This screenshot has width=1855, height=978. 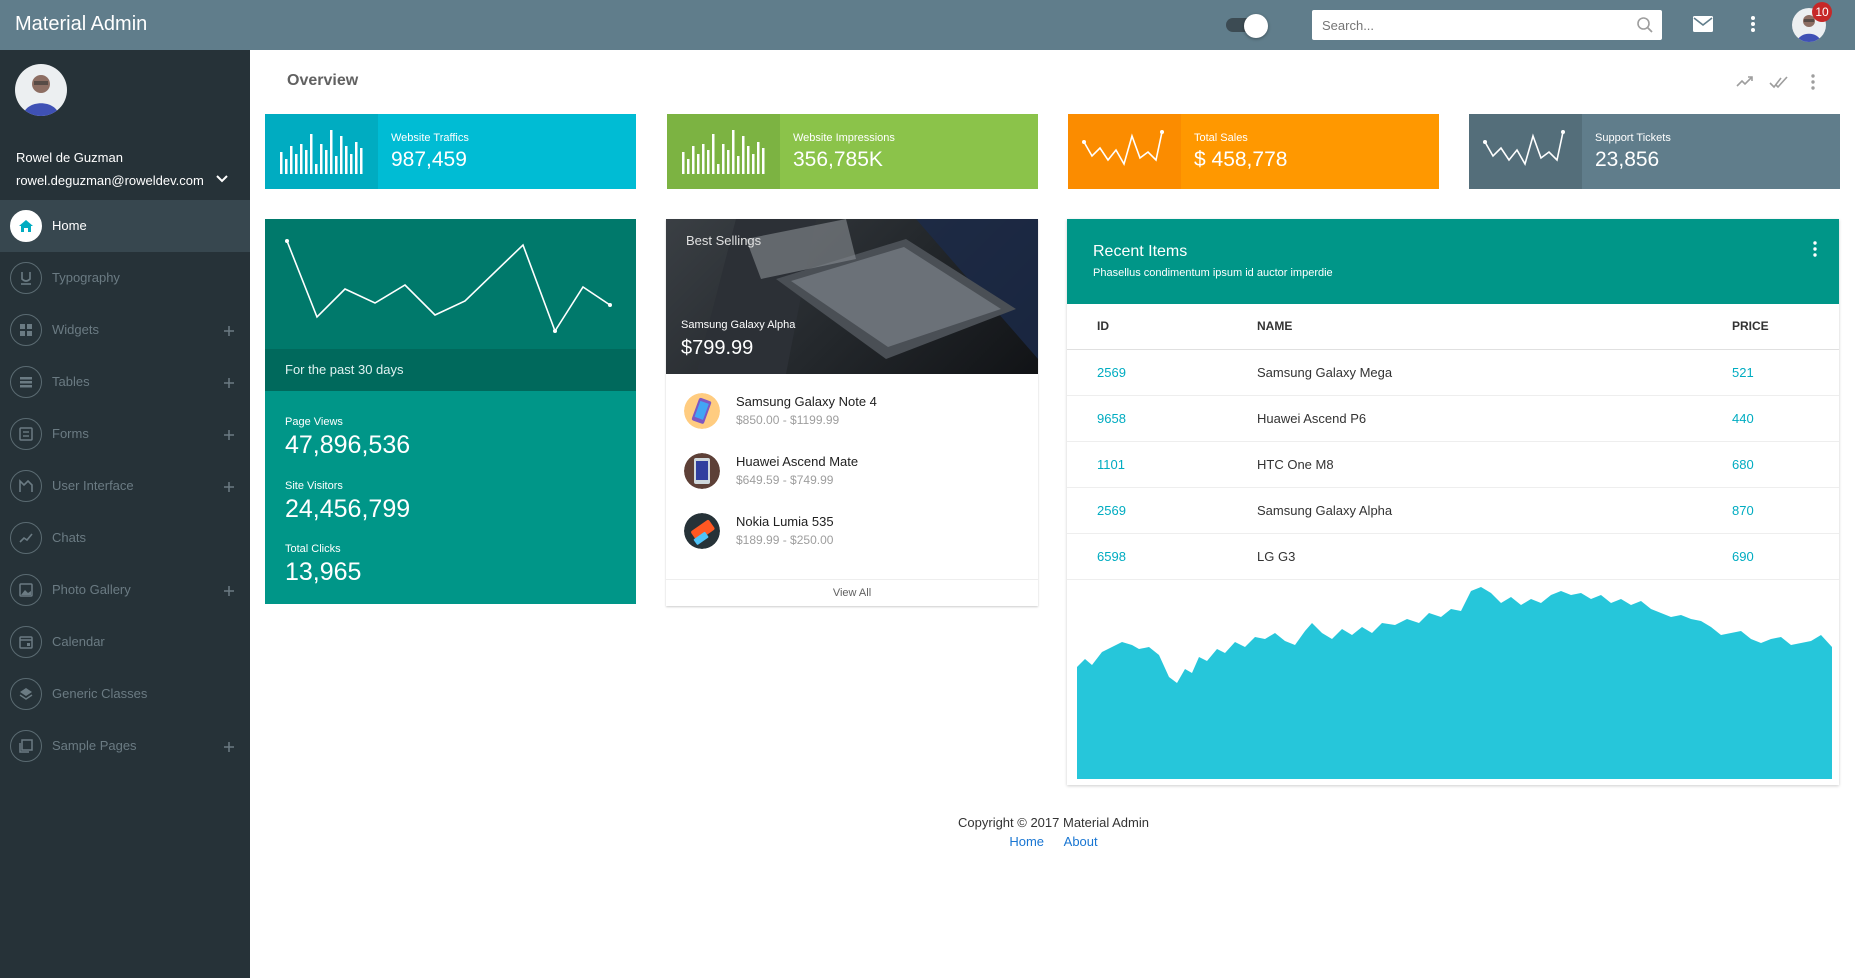 I want to click on sidebar-item-forms: Forms, so click(x=125, y=434).